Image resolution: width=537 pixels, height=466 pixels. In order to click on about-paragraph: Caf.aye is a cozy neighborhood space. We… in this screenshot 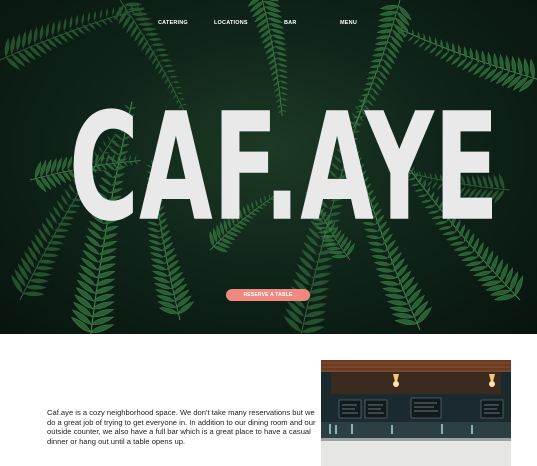, I will do `click(181, 427)`.